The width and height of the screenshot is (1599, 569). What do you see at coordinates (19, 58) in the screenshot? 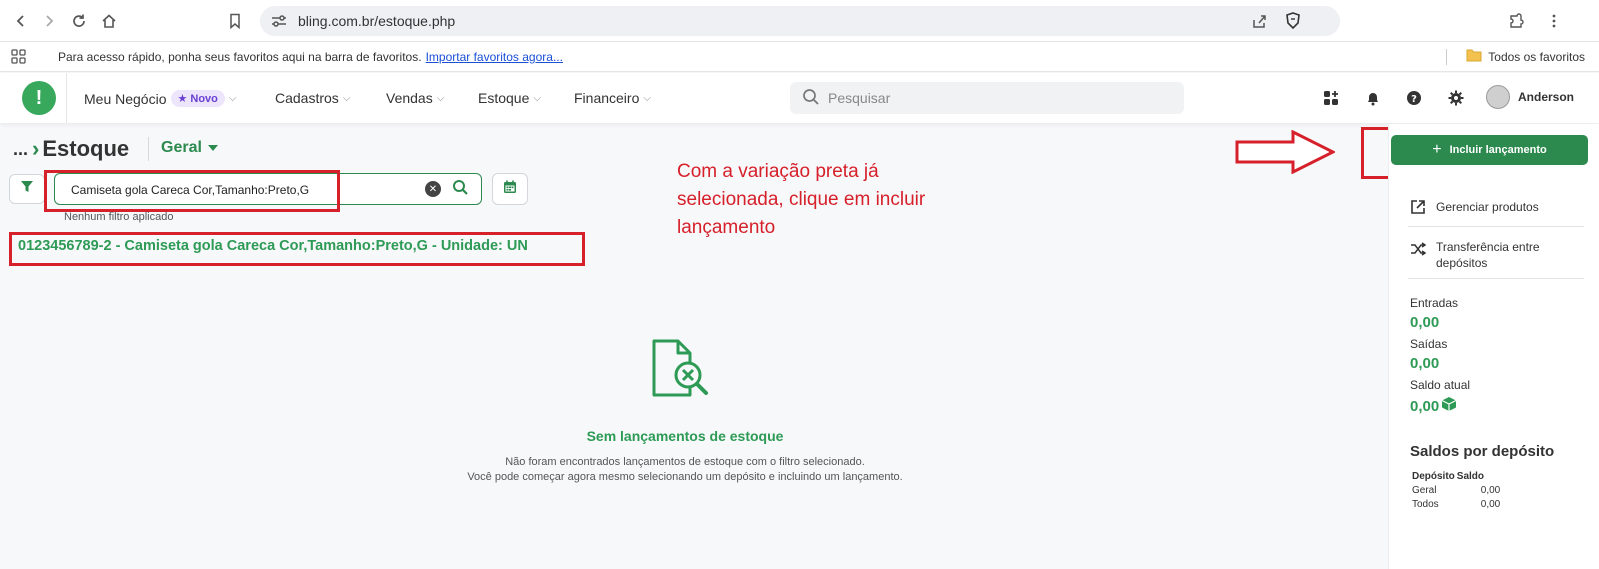
I see `apps-grid-icon` at bounding box center [19, 58].